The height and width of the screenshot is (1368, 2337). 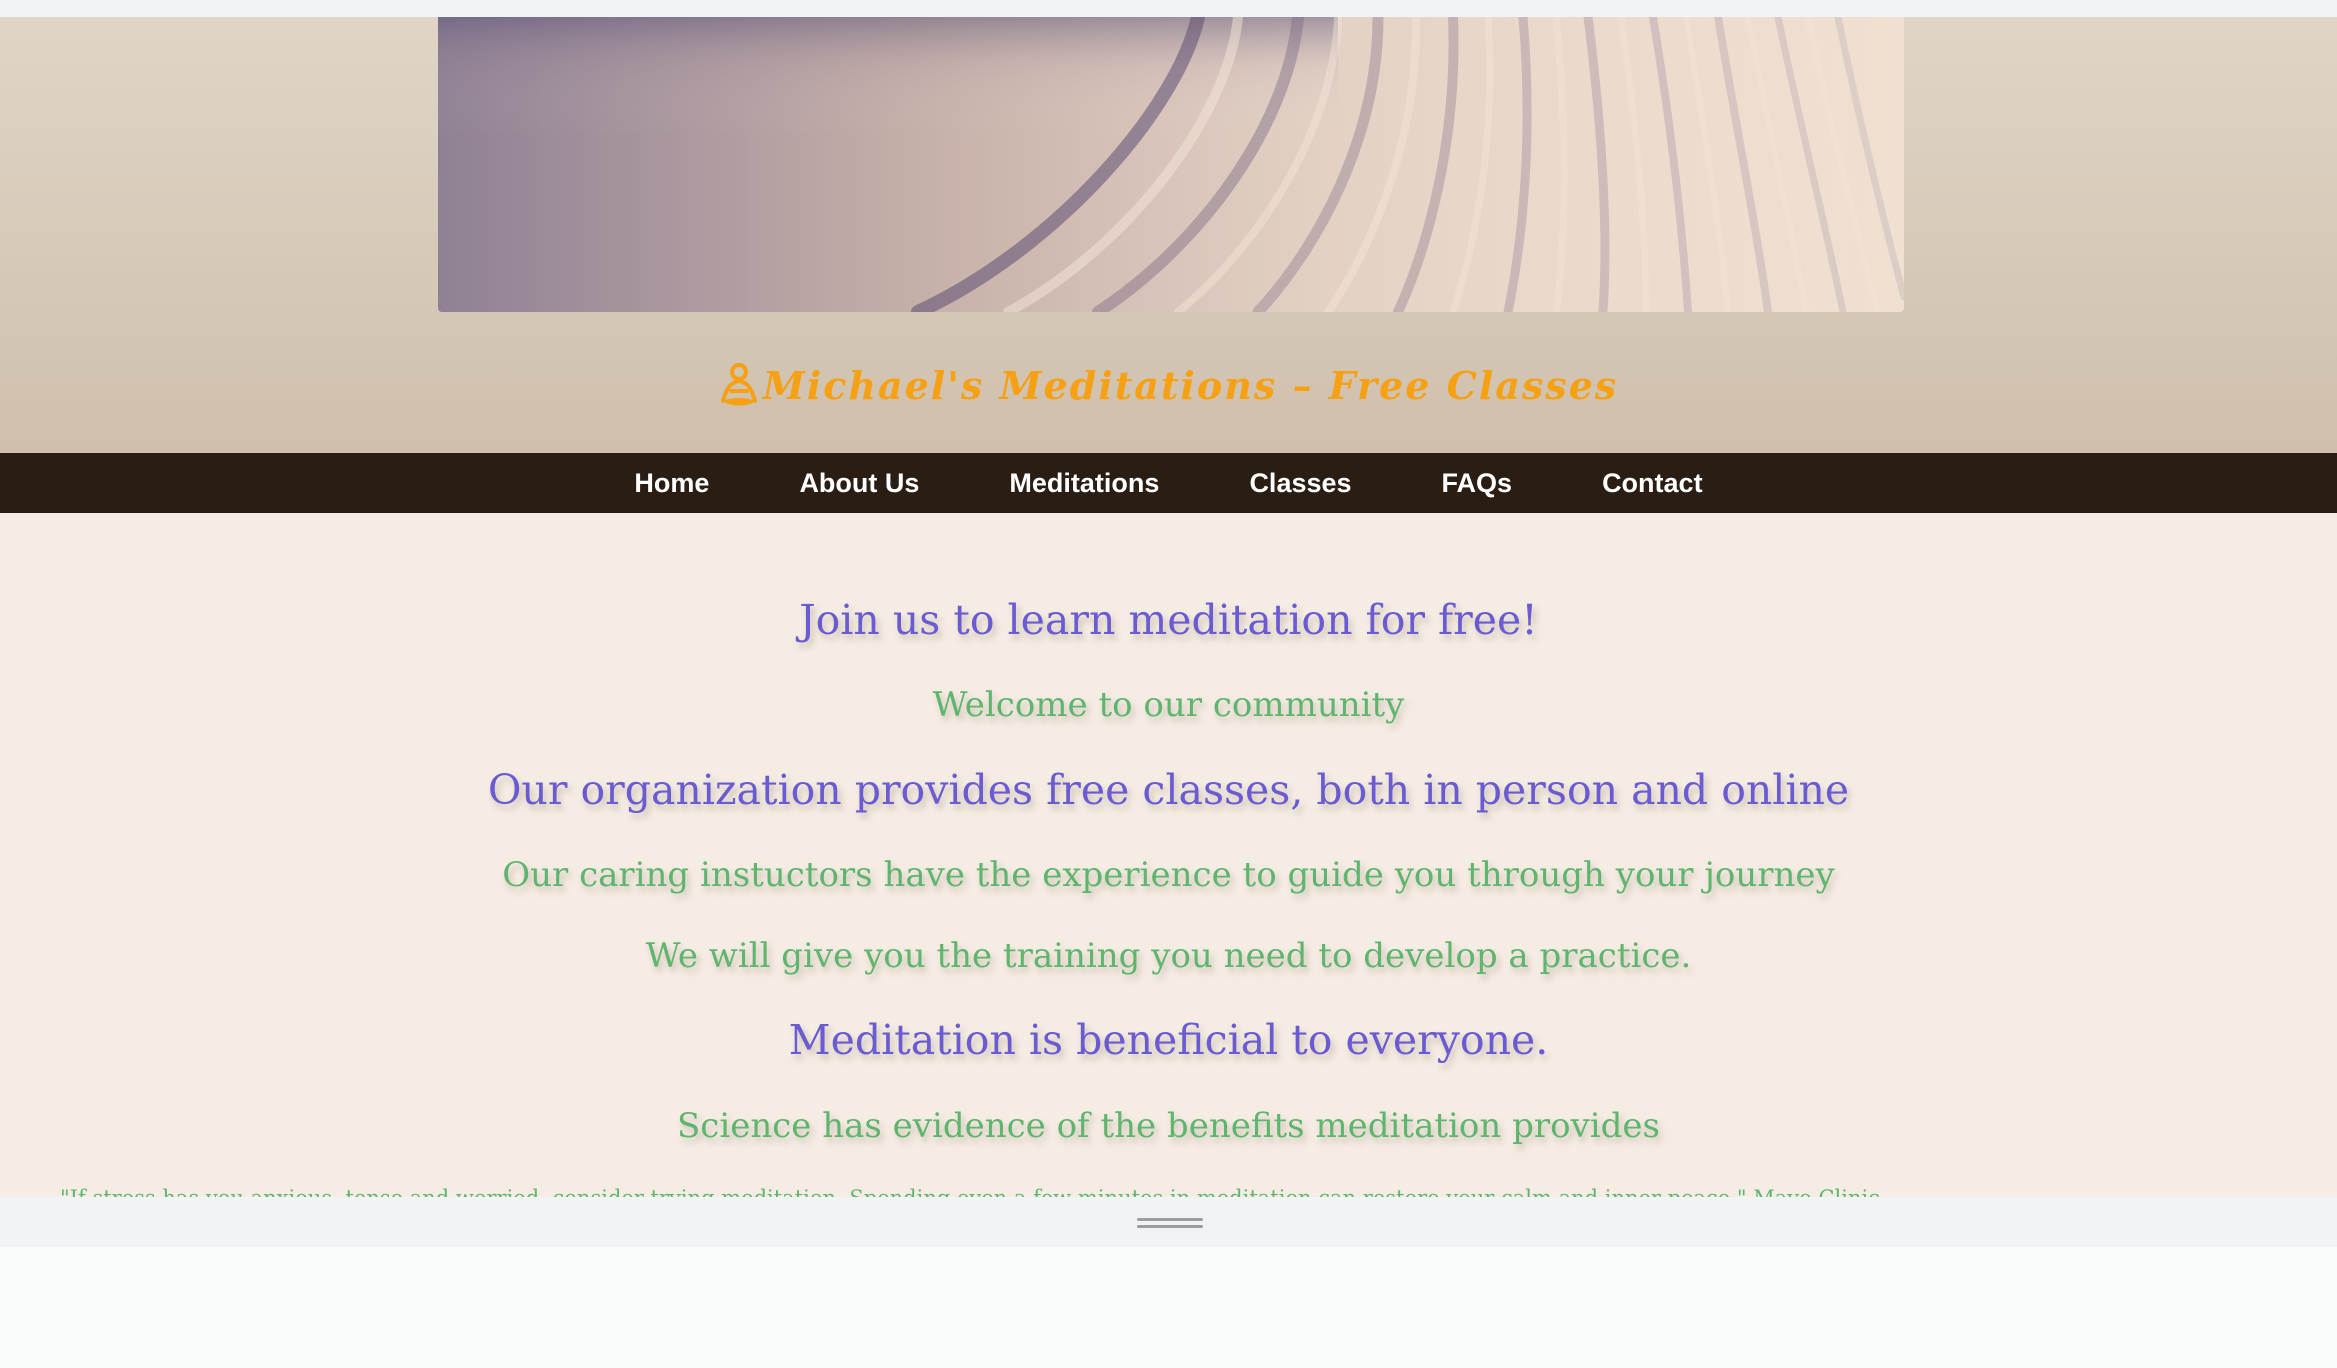 I want to click on site-title: Michael's Meditations – Free Classes, so click(x=1168, y=386).